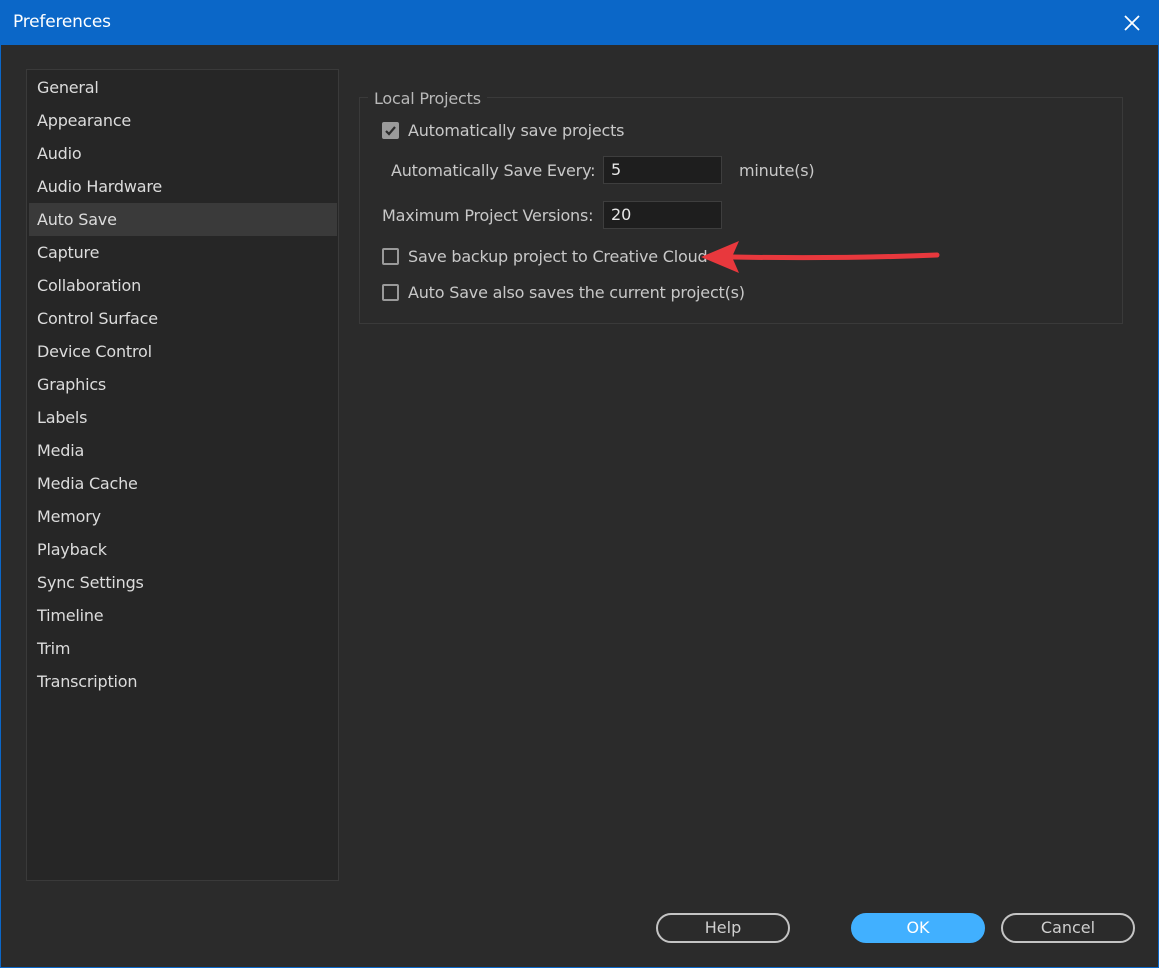  What do you see at coordinates (183, 582) in the screenshot?
I see `sidebar-item-sync-settings: Sync Settings` at bounding box center [183, 582].